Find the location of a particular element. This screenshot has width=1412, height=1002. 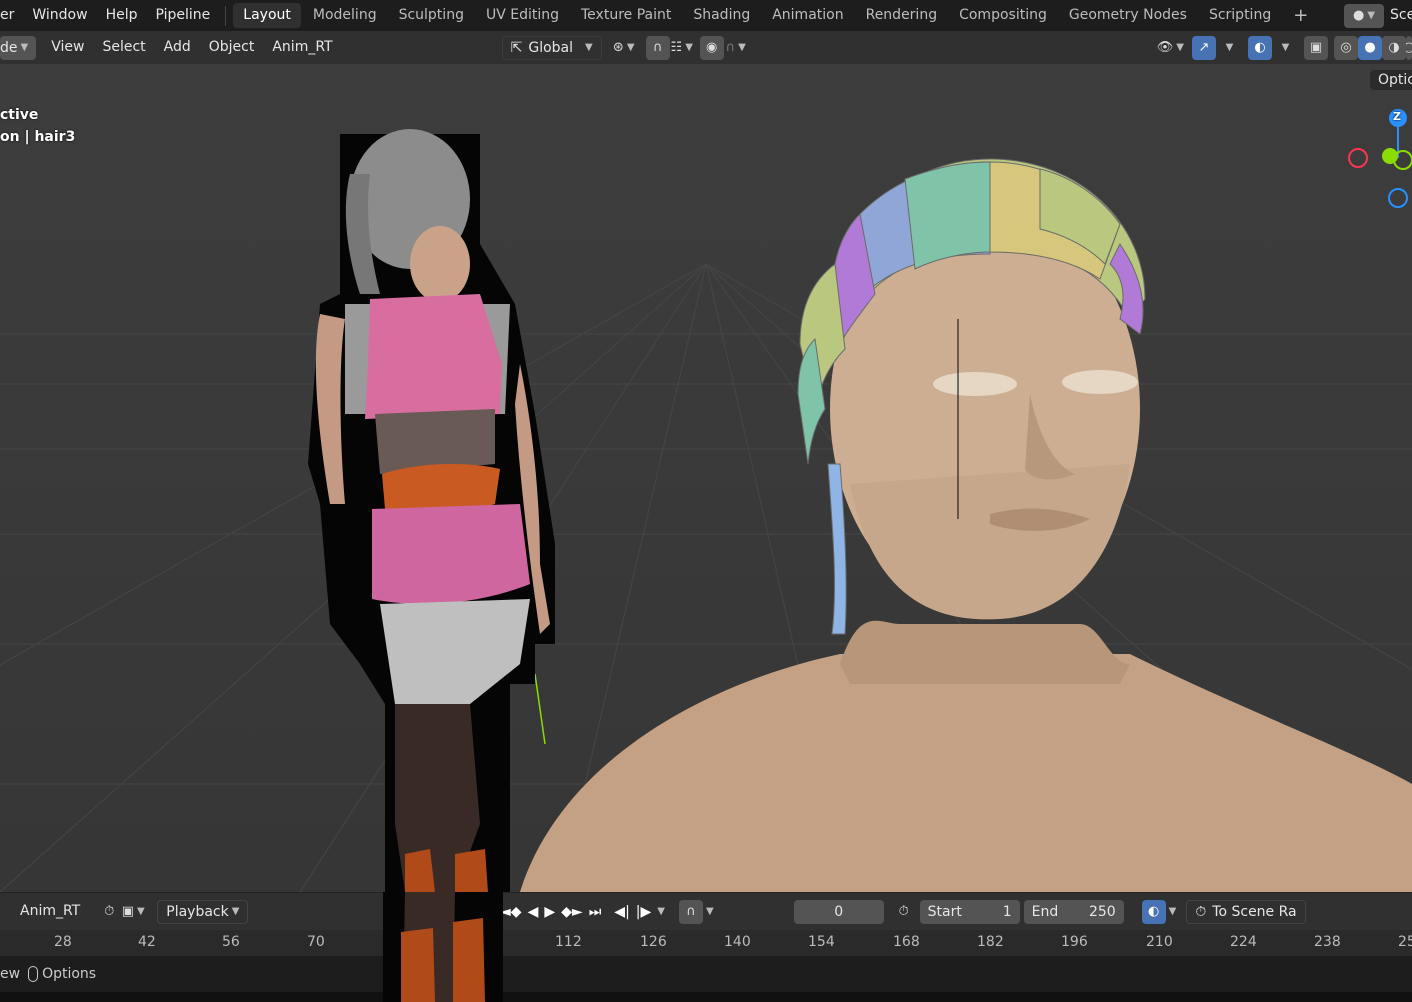

keying-set-icon: ▣ ▼ is located at coordinates (133, 912).